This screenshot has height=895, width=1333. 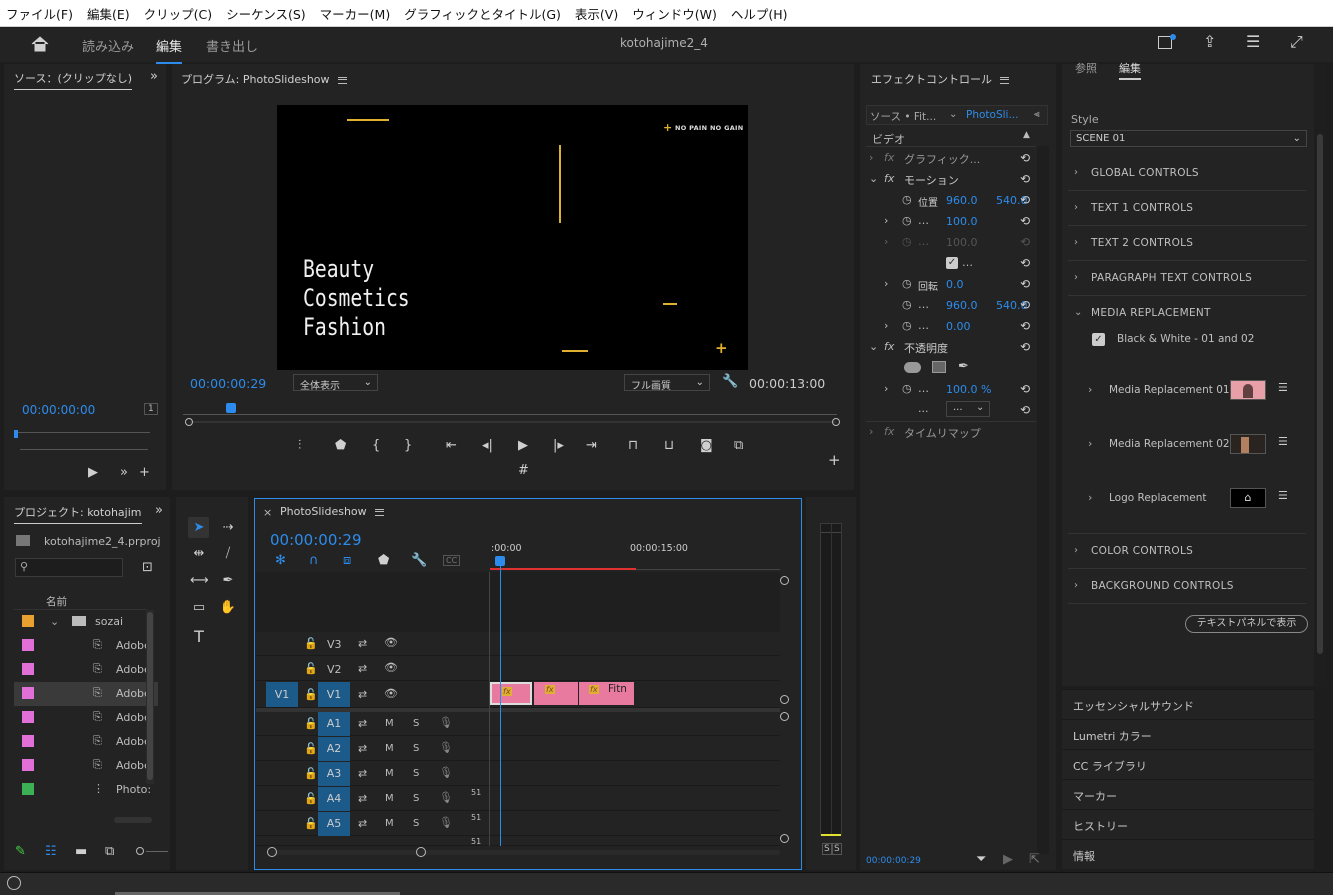 I want to click on close-sequence-icon: ×, so click(x=267, y=512).